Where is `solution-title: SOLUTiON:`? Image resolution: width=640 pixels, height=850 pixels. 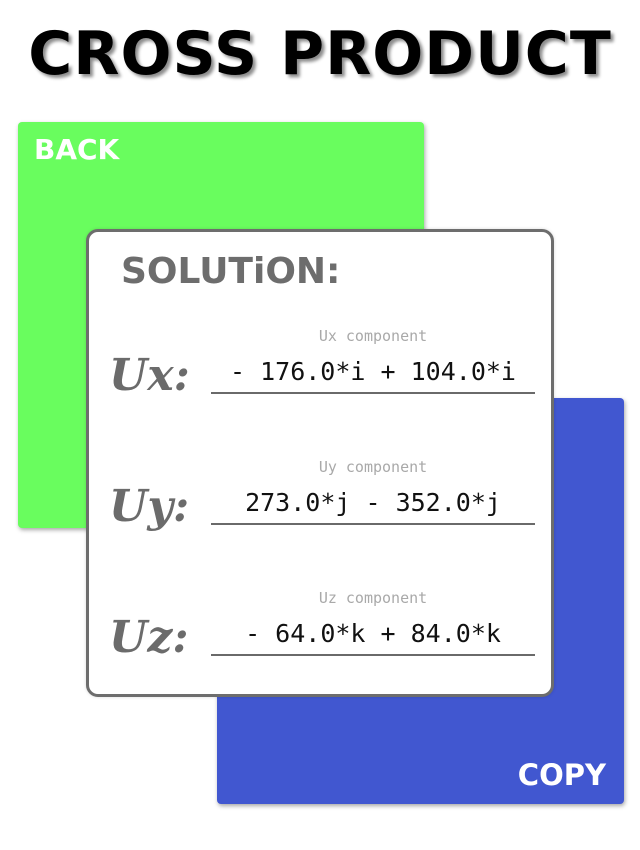
solution-title: SOLUTiON: is located at coordinates (231, 271).